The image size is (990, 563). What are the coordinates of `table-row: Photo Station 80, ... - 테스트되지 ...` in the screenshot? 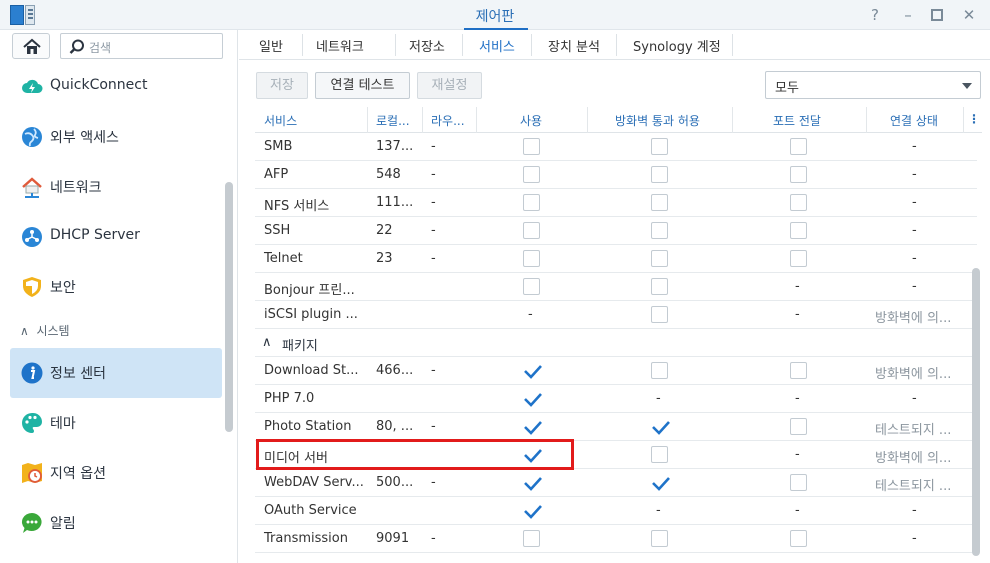 It's located at (616, 427).